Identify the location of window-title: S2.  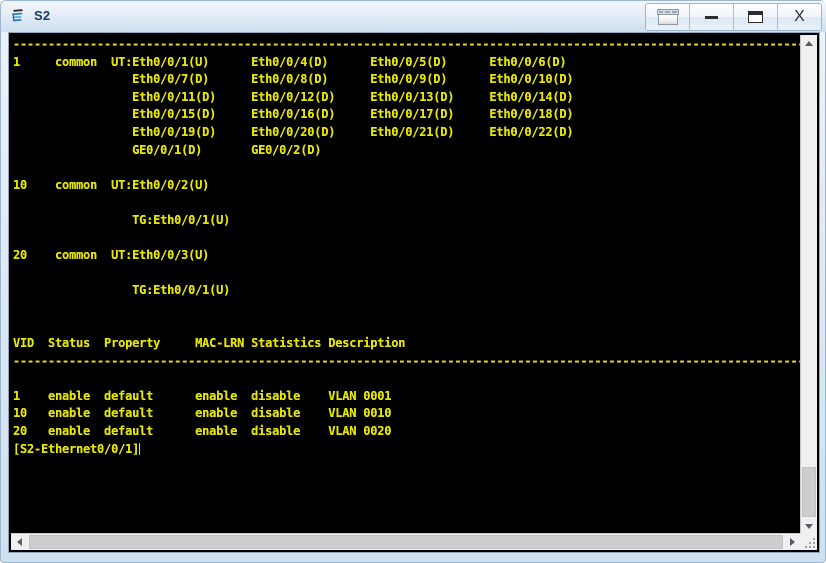
(42, 15).